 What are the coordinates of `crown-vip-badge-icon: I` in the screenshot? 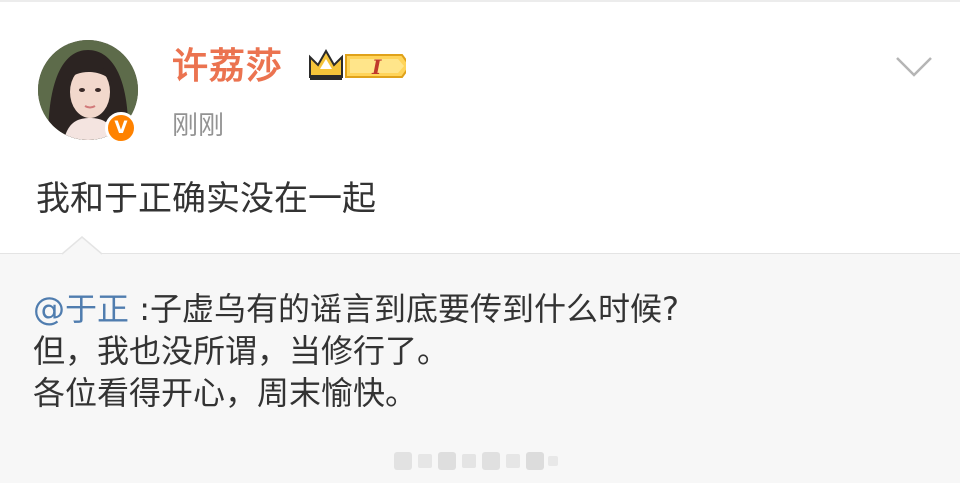 It's located at (359, 66).